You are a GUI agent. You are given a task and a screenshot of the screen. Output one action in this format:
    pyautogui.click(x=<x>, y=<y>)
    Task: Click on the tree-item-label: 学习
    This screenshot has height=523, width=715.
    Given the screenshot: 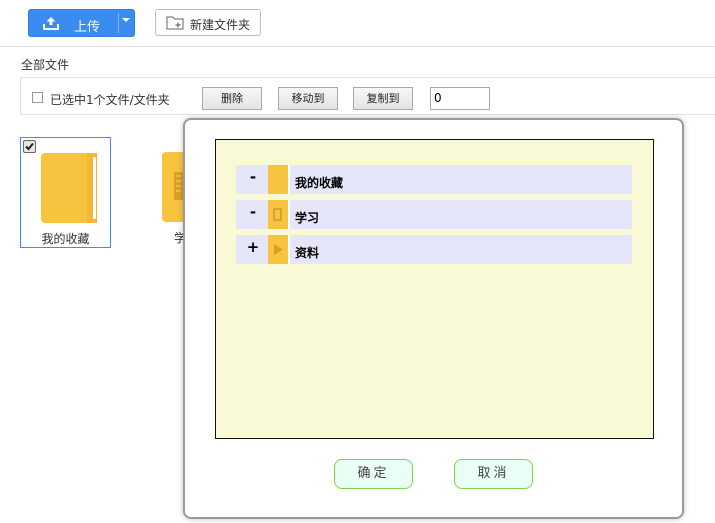 What is the action you would take?
    pyautogui.click(x=307, y=218)
    